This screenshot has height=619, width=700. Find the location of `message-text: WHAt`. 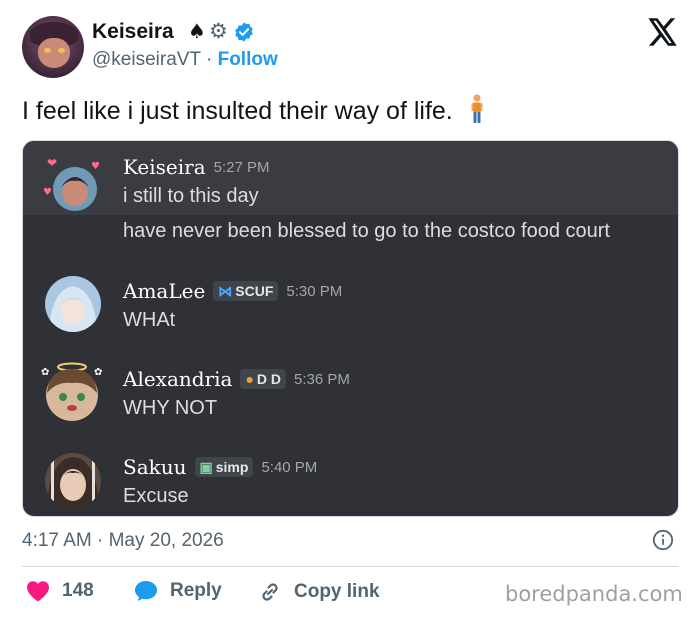

message-text: WHAt is located at coordinates (149, 320).